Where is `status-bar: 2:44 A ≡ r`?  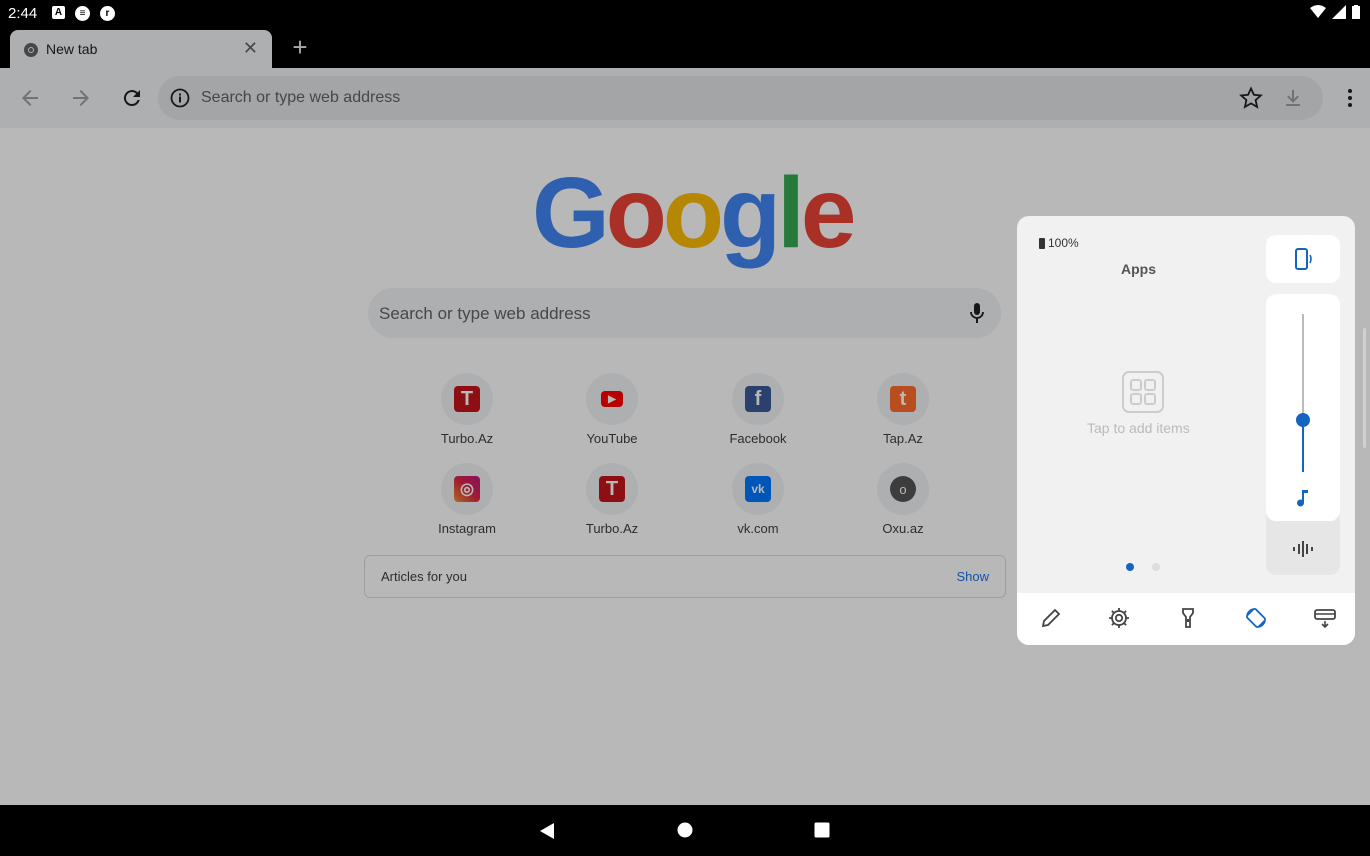
status-bar: 2:44 A ≡ r is located at coordinates (685, 14).